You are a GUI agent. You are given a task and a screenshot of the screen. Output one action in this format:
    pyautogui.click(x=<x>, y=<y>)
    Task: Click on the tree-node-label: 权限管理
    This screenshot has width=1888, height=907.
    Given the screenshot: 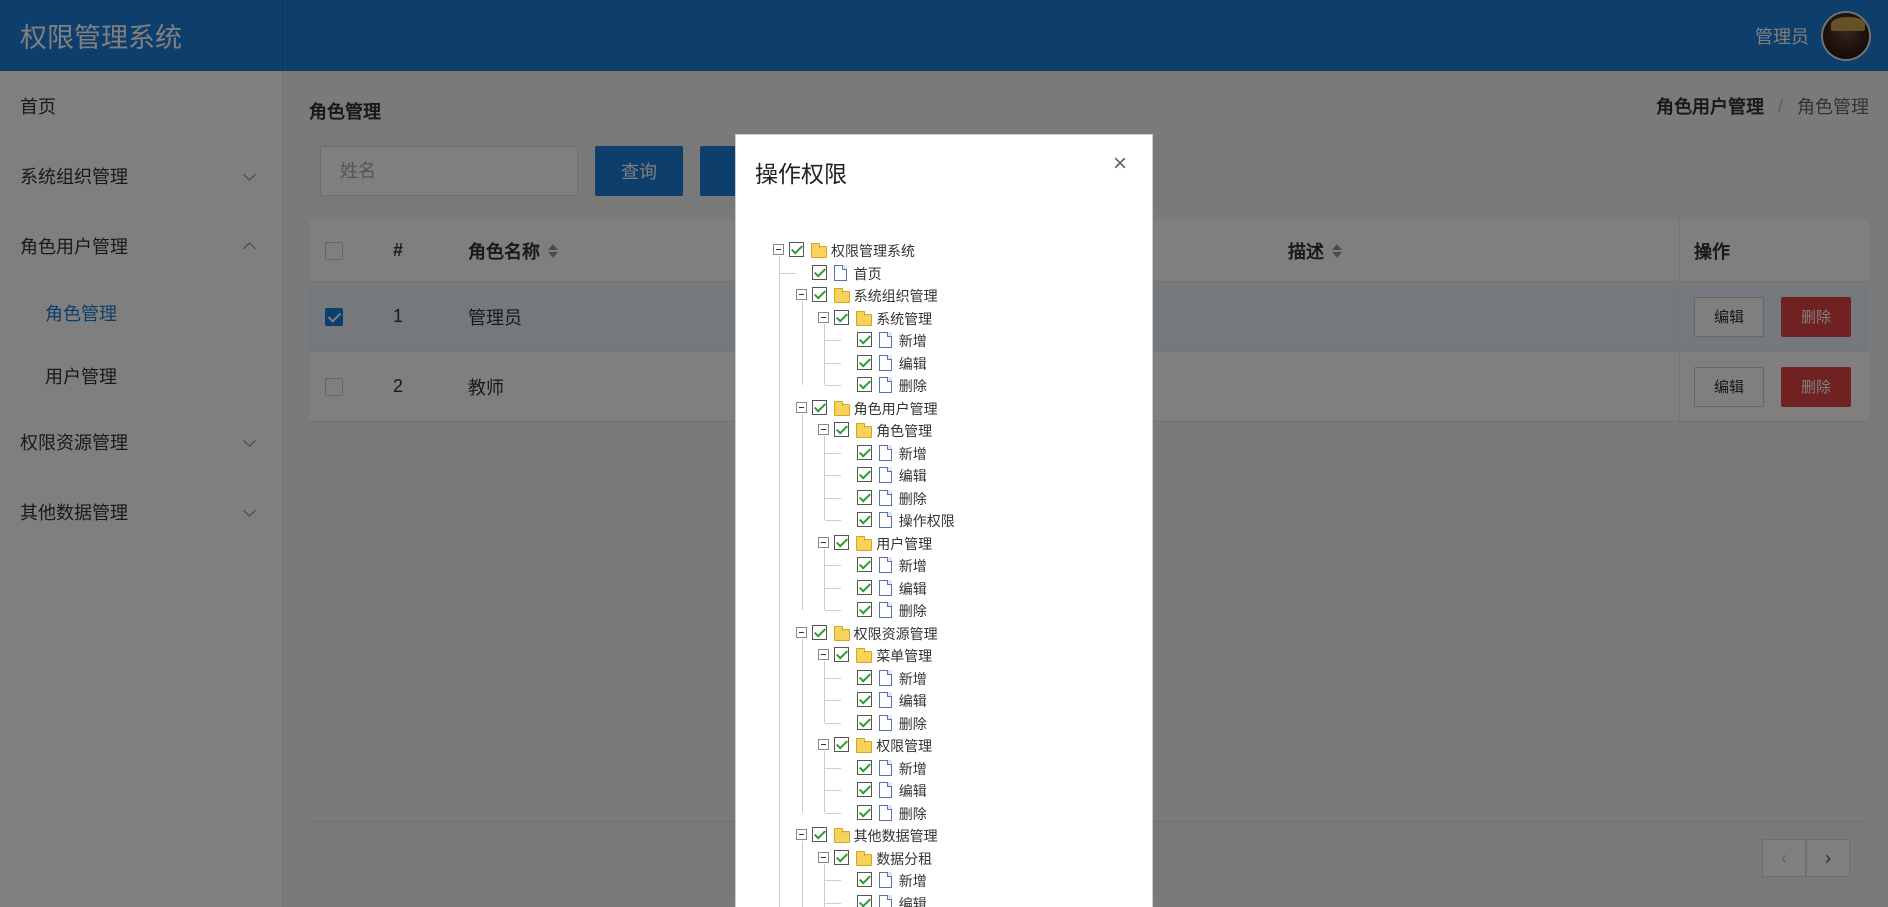 What is the action you would take?
    pyautogui.click(x=904, y=746)
    